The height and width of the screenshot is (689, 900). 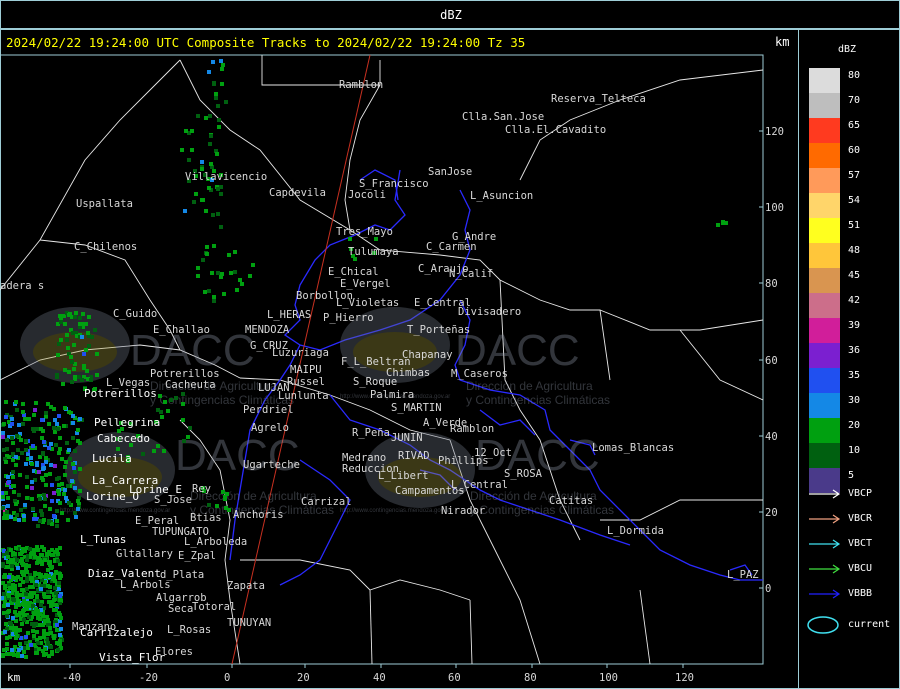 What do you see at coordinates (104, 204) in the screenshot?
I see `place-label: Uspallata` at bounding box center [104, 204].